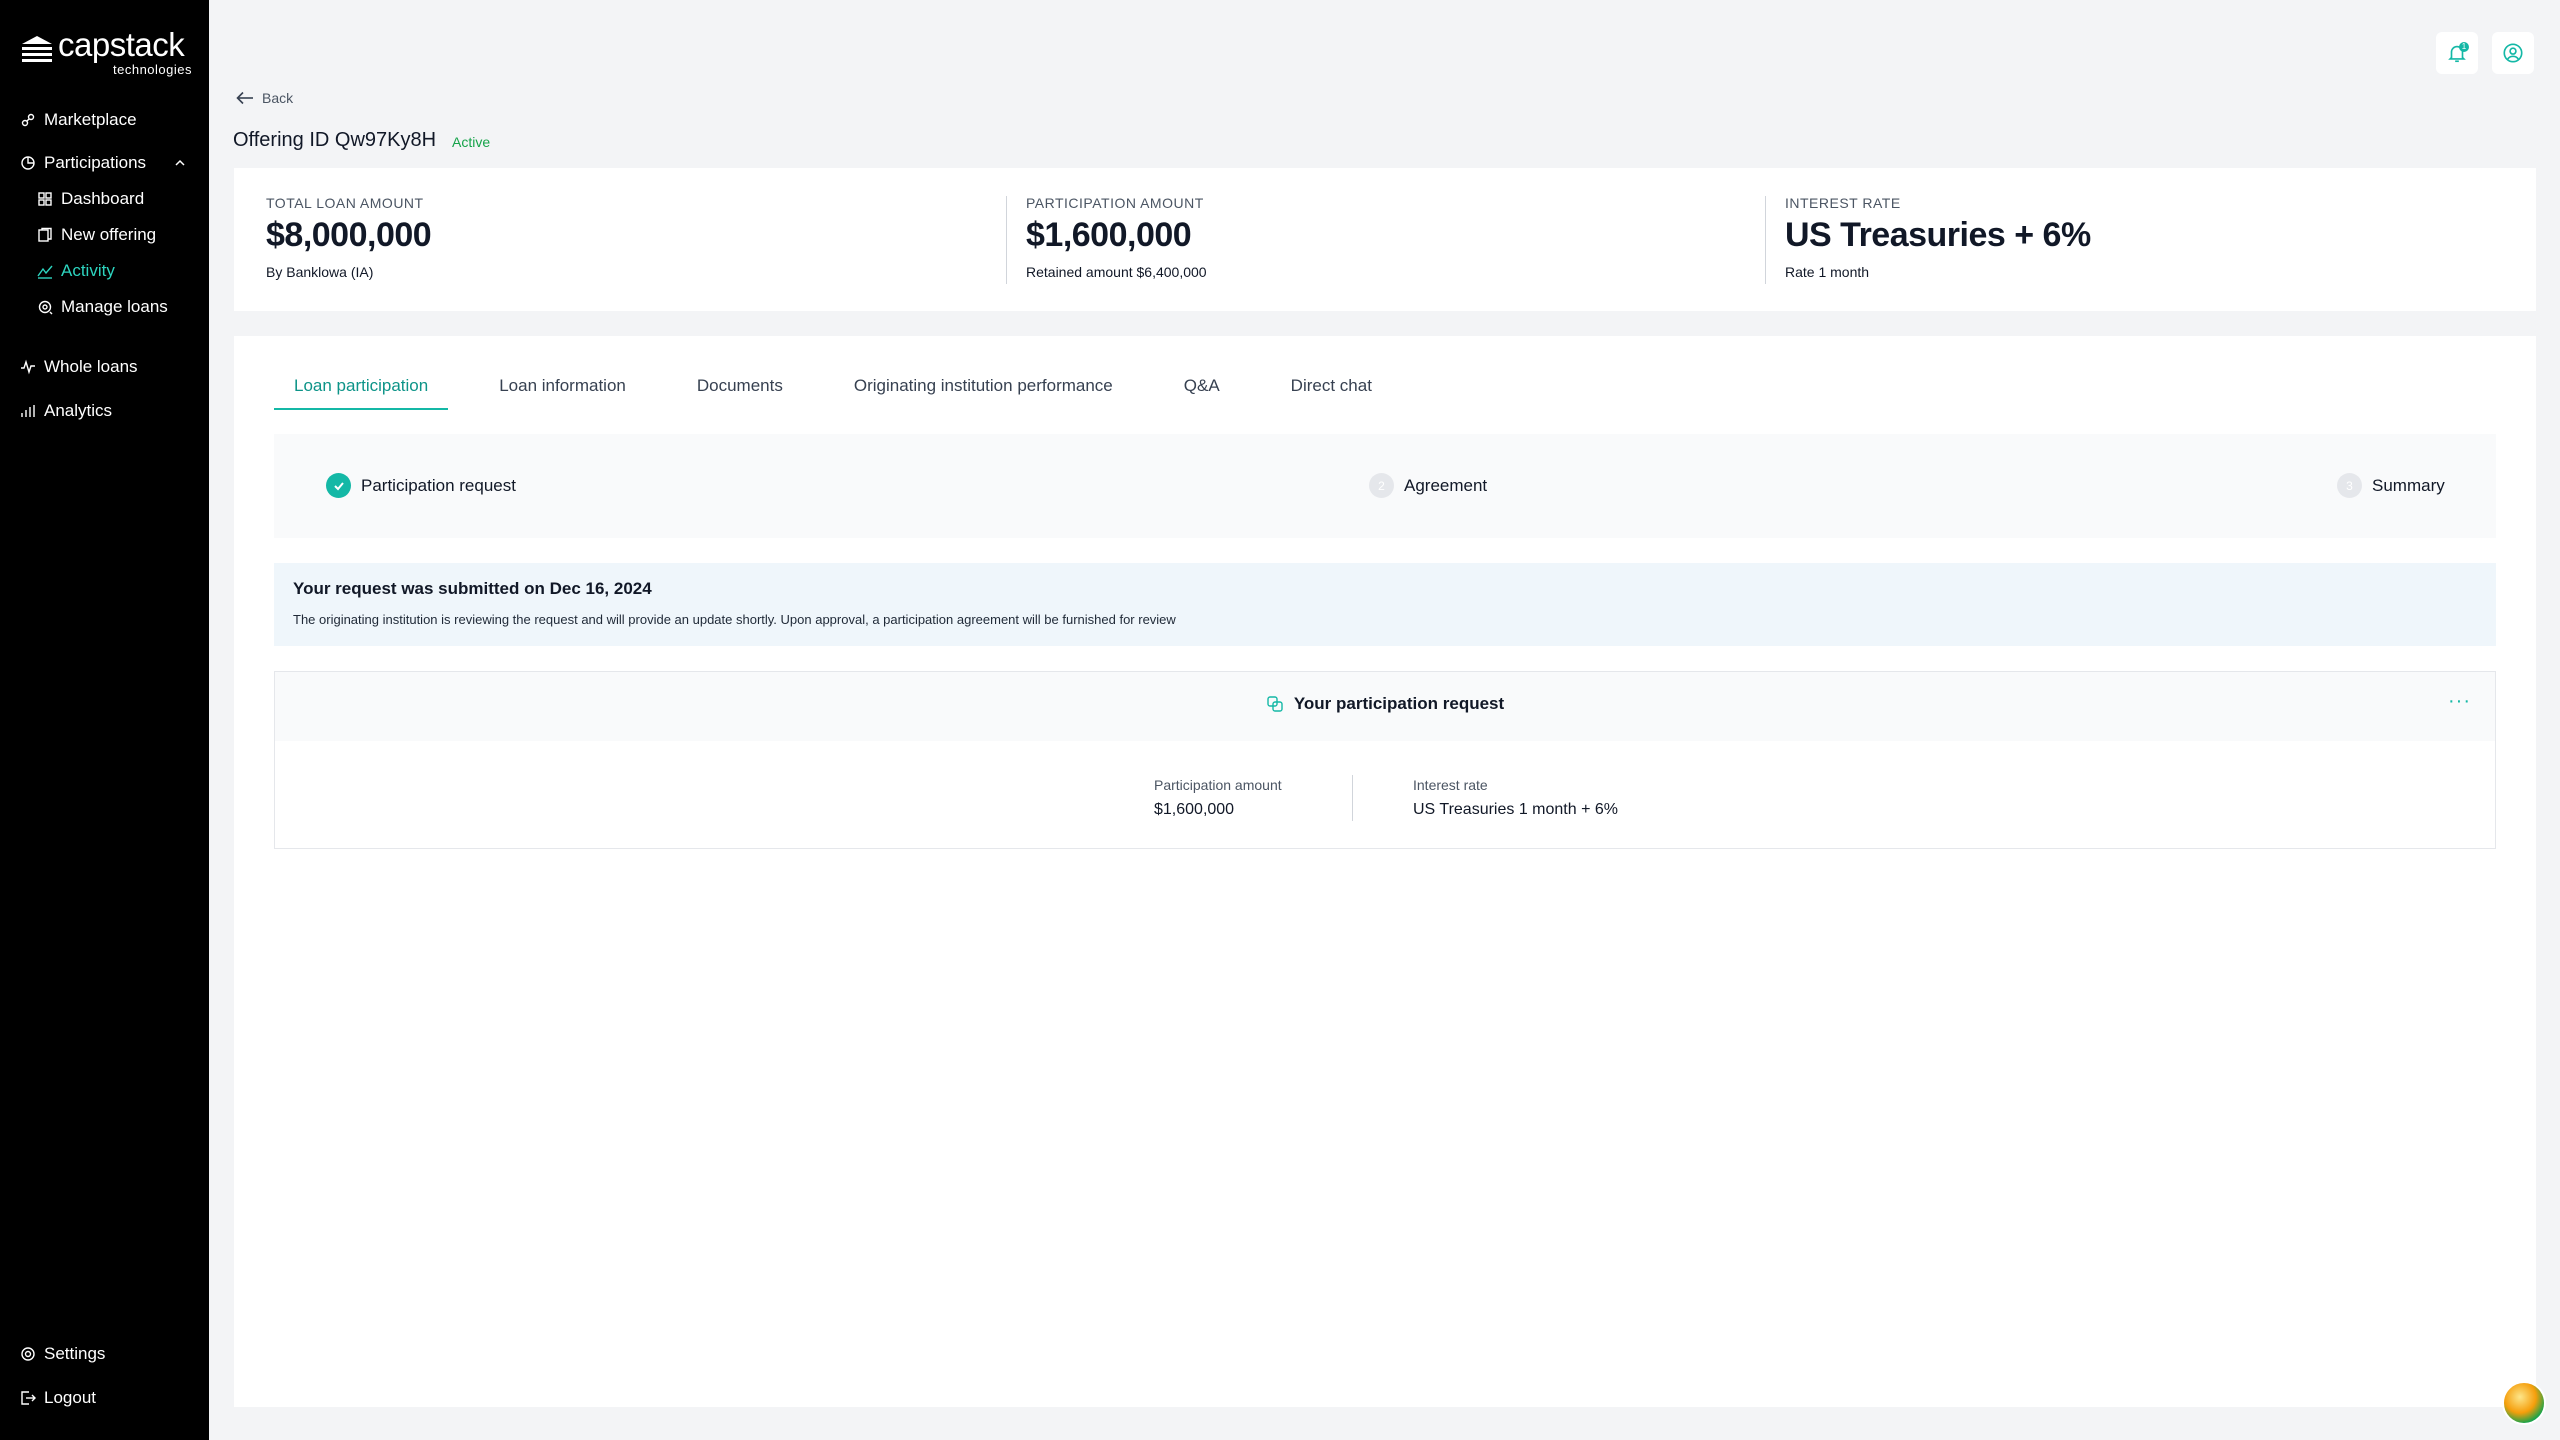  Describe the element at coordinates (2349, 485) in the screenshot. I see `step-number: 3` at that location.